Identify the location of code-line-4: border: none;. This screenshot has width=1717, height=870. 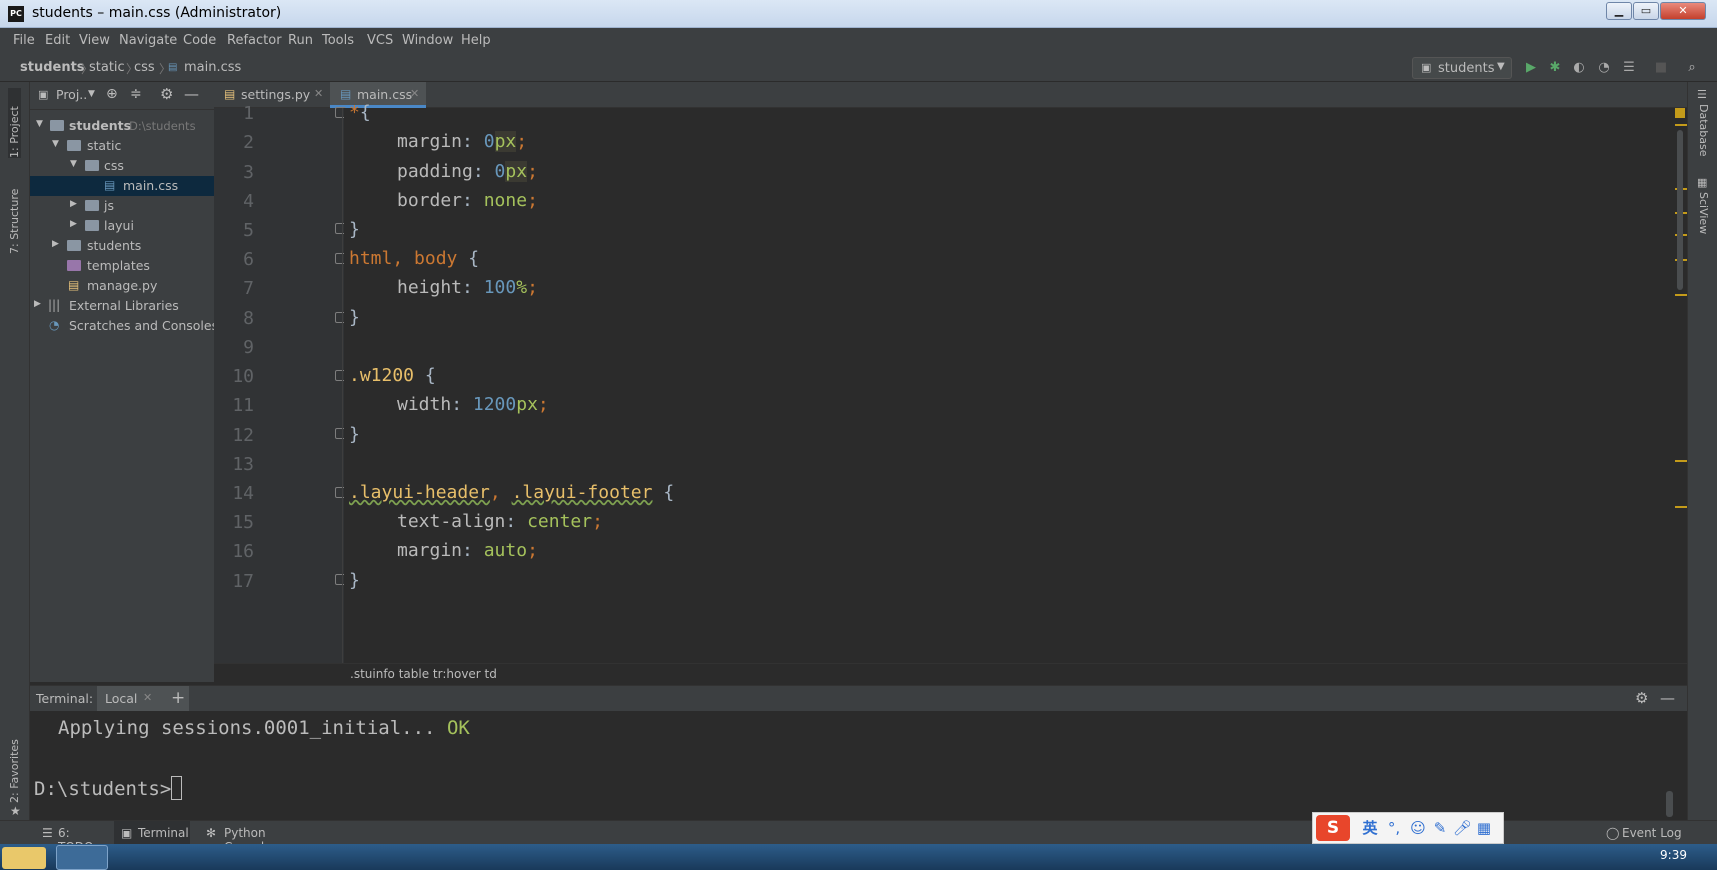
(467, 200).